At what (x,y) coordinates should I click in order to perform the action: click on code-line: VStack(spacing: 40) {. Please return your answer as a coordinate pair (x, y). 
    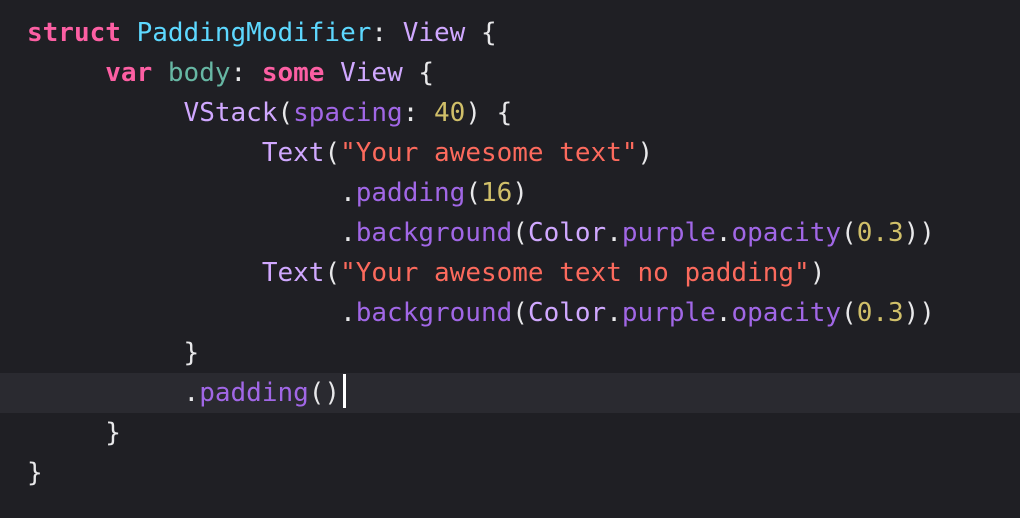
    Looking at the image, I should click on (510, 113).